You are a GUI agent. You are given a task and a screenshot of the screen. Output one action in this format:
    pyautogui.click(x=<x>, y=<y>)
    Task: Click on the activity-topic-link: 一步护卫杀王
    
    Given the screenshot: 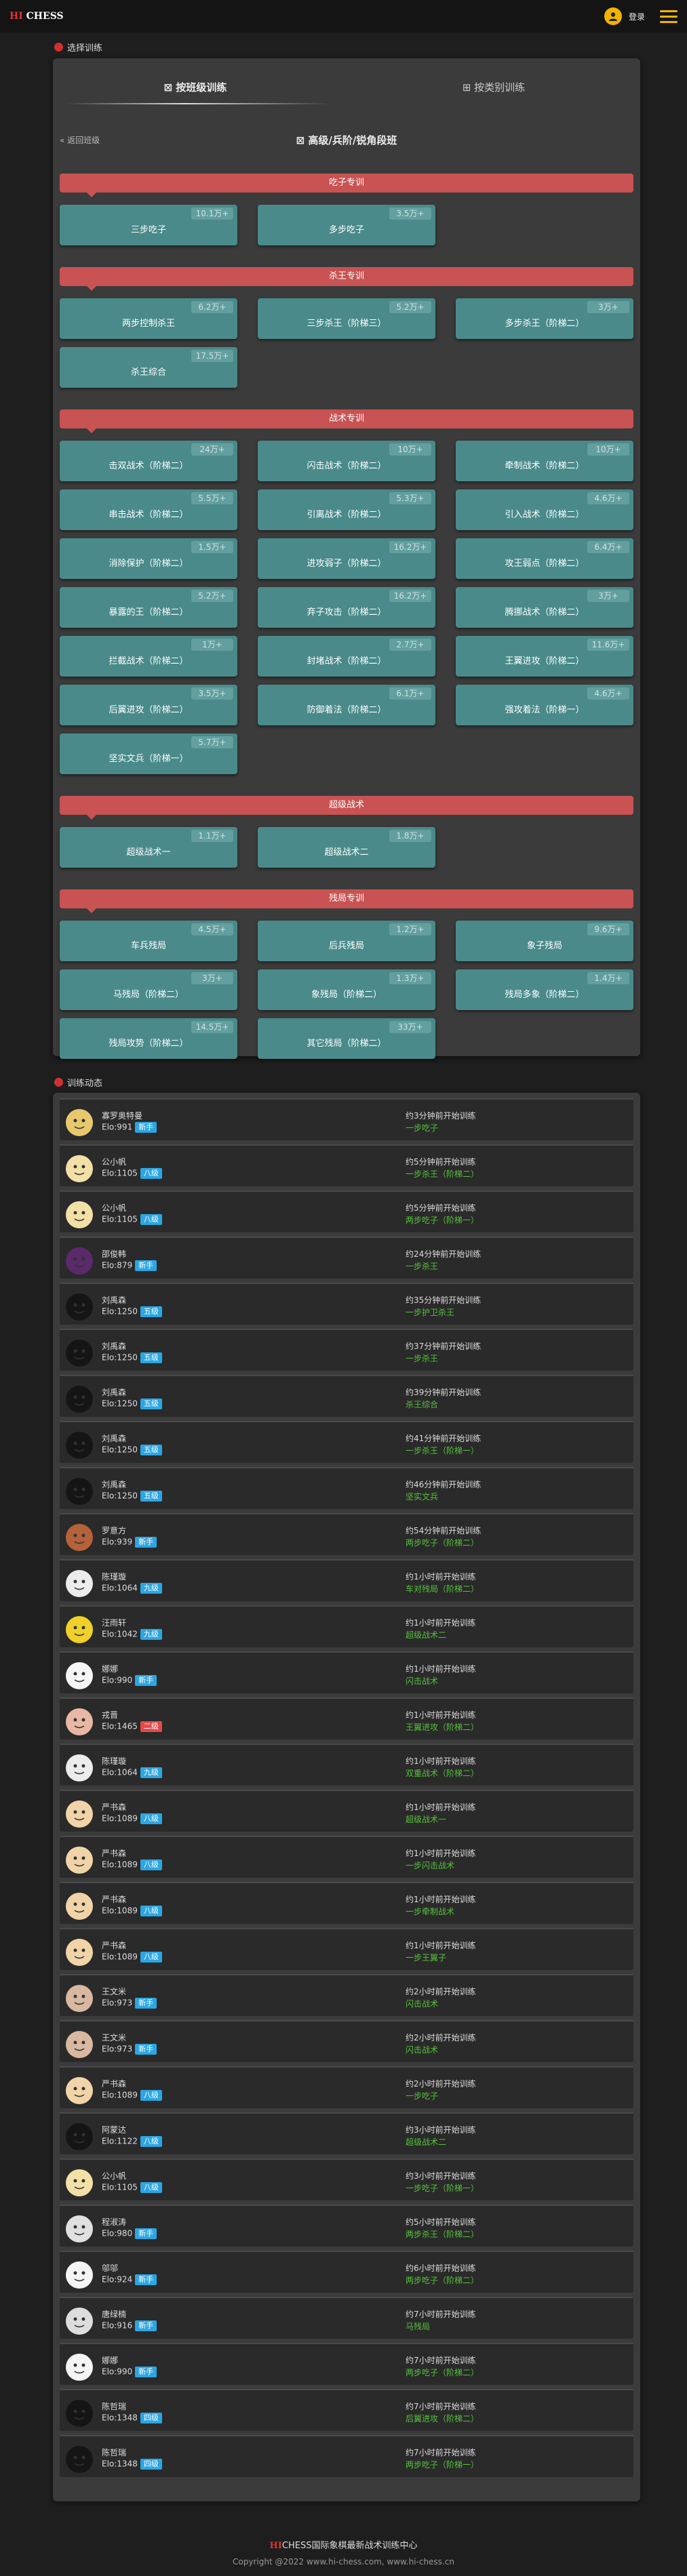 What is the action you would take?
    pyautogui.click(x=430, y=1312)
    